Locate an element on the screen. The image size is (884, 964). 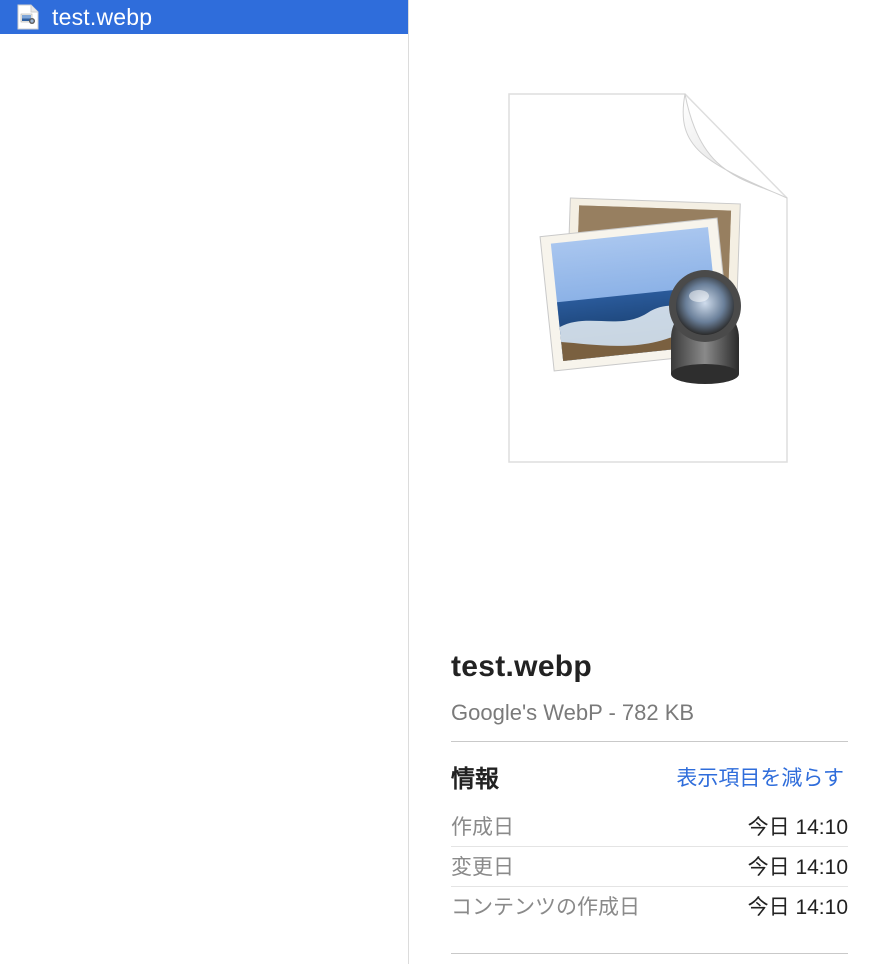
info-row-content-created: コンテンツの作成日 今日 14:10 is located at coordinates (649, 906).